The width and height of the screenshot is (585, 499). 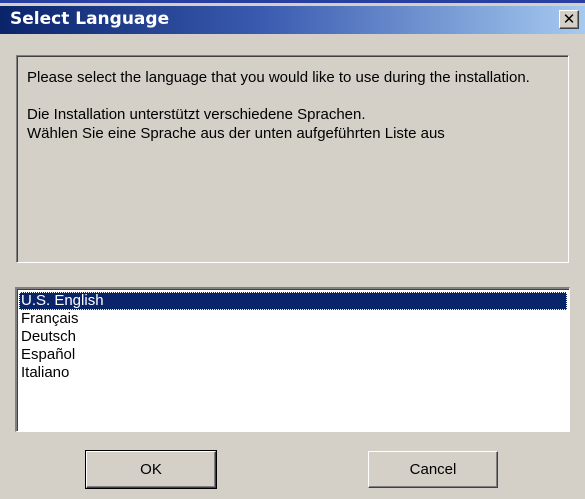 I want to click on ok-button: OK, so click(x=151, y=469).